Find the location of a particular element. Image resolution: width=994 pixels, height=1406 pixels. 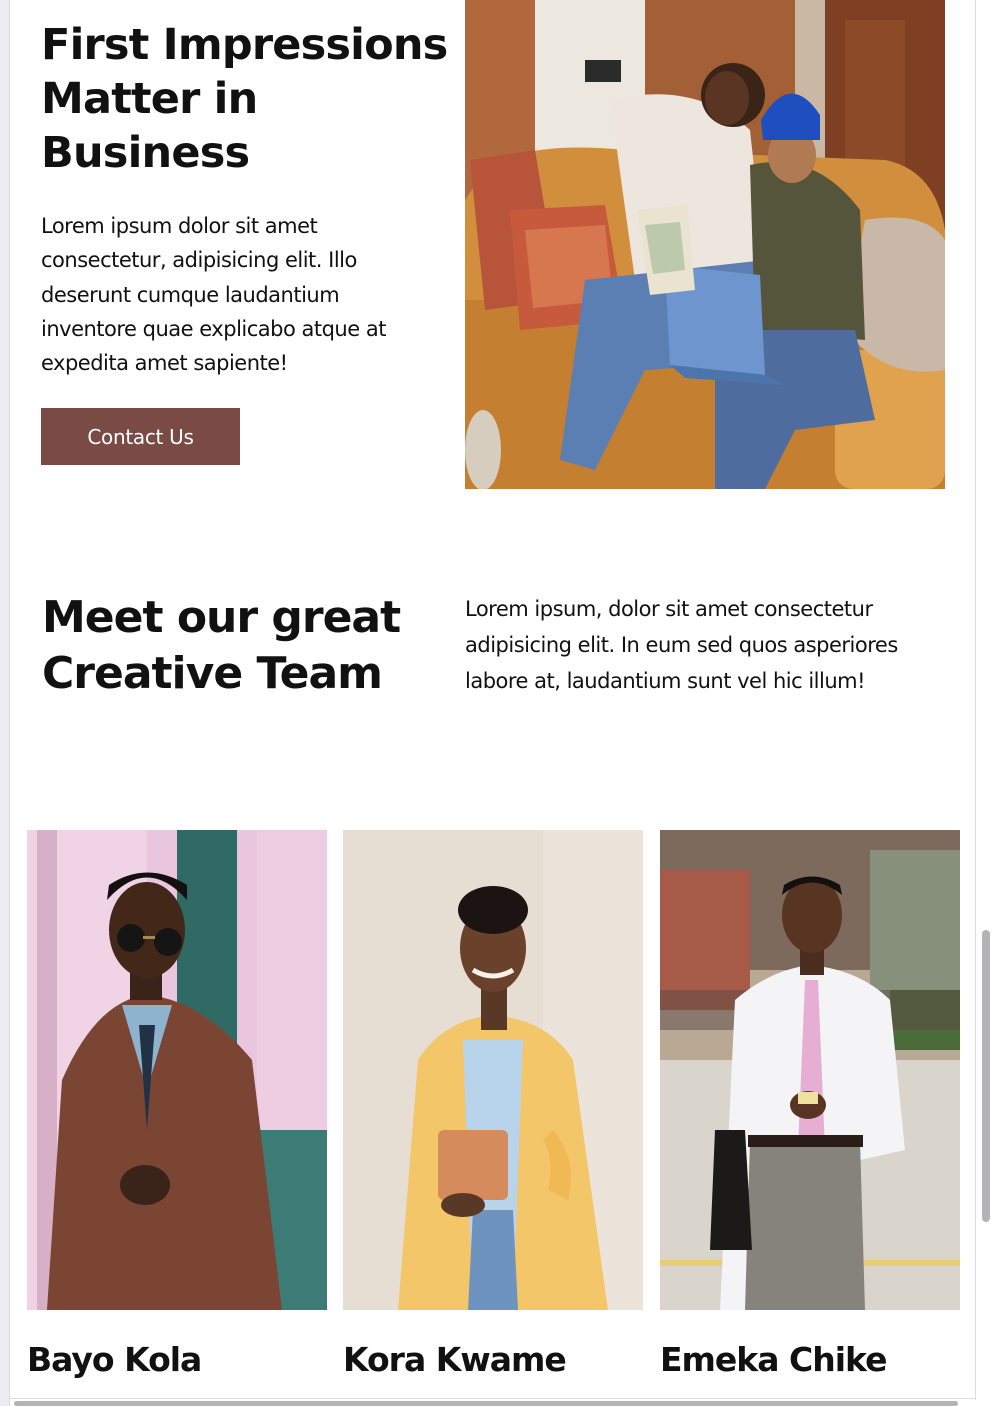

content-right-border is located at coordinates (975, 700).